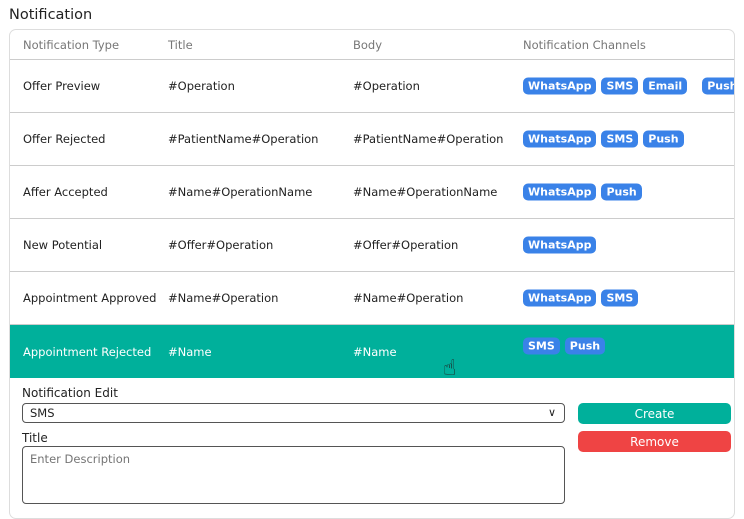 The width and height of the screenshot is (744, 519). I want to click on column-header: Notification Type, so click(71, 44).